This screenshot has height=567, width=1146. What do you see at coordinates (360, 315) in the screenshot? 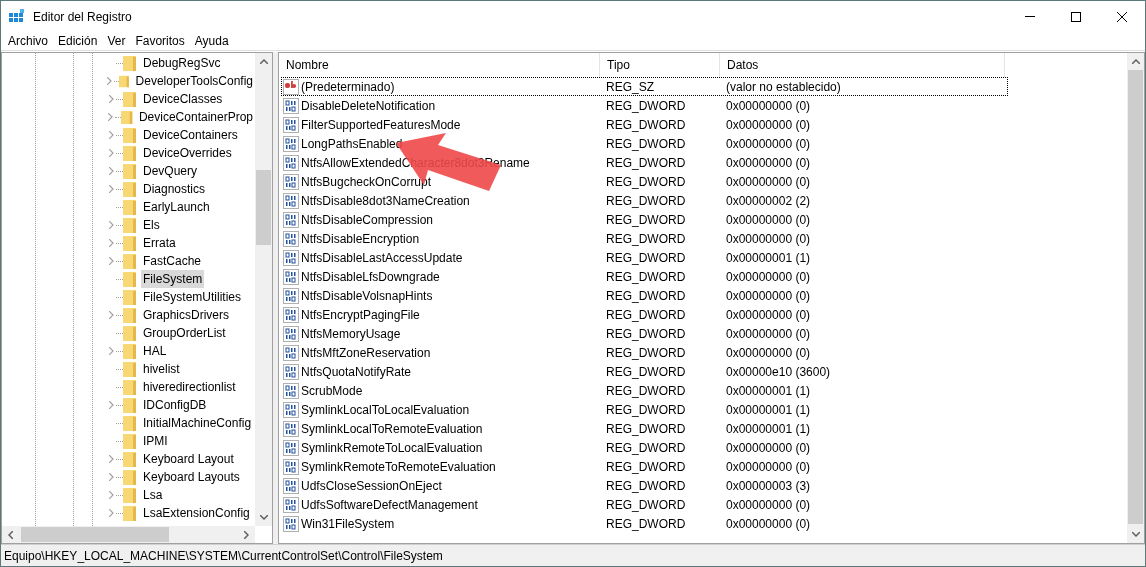
I see `value-name: NtfsEncryptPagingFile` at bounding box center [360, 315].